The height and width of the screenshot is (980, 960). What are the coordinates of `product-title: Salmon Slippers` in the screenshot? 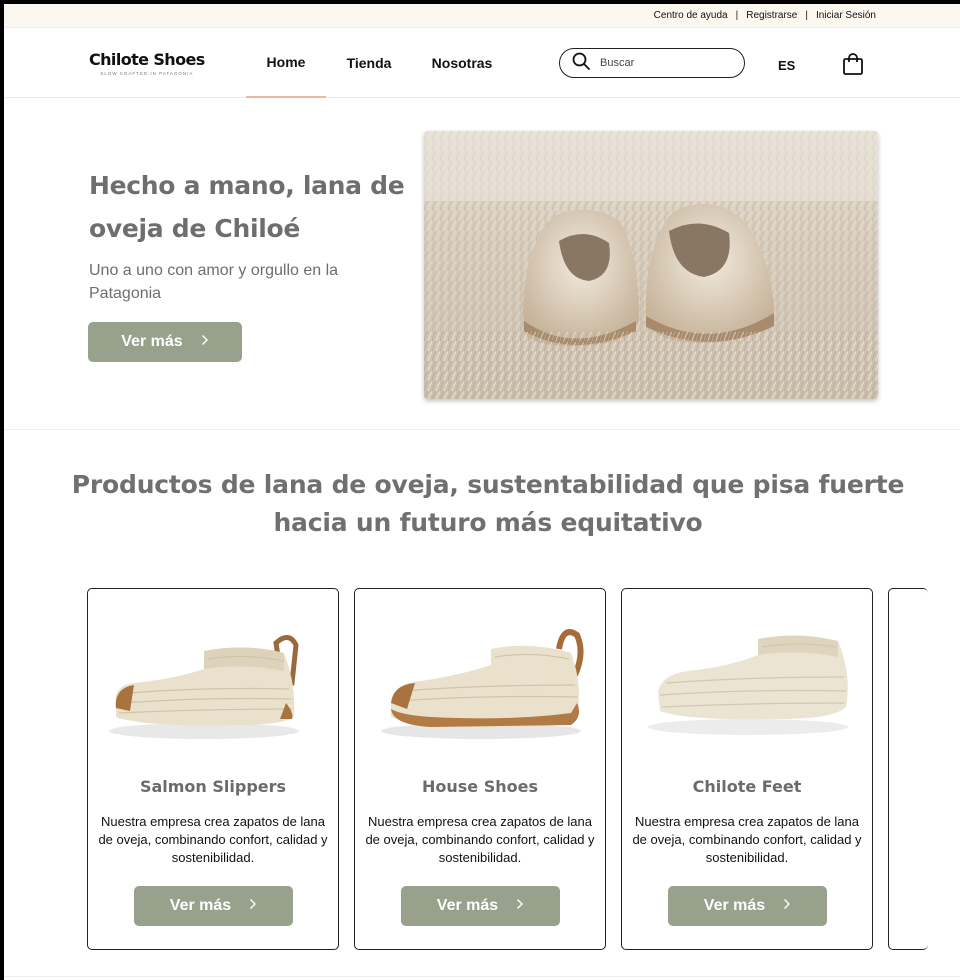 It's located at (213, 786).